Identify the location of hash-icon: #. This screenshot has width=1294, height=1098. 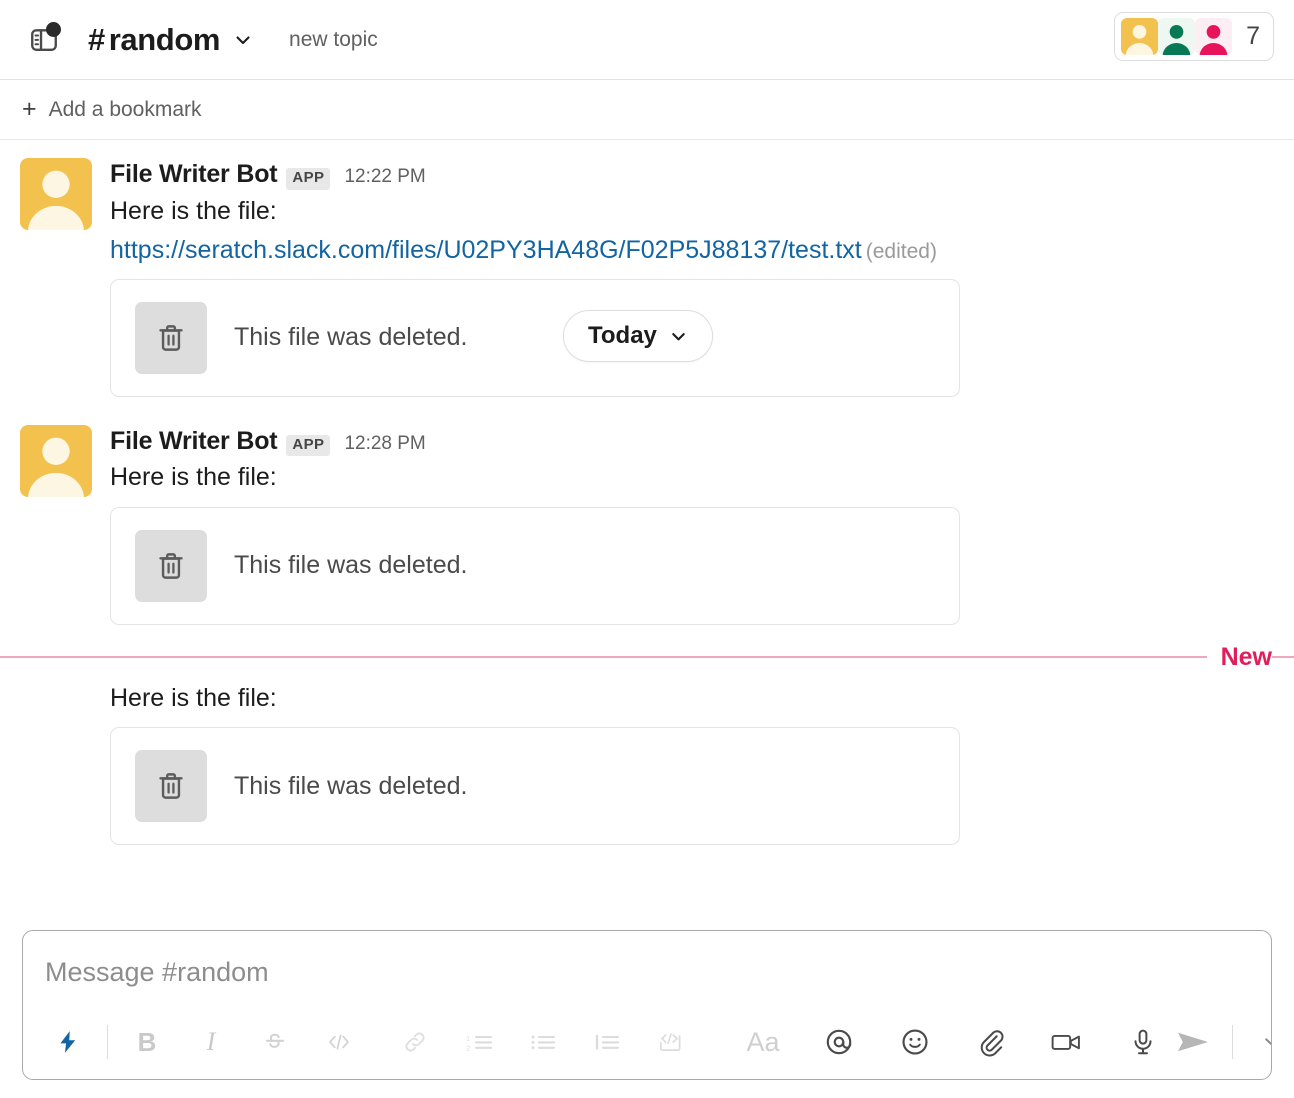
(96, 39).